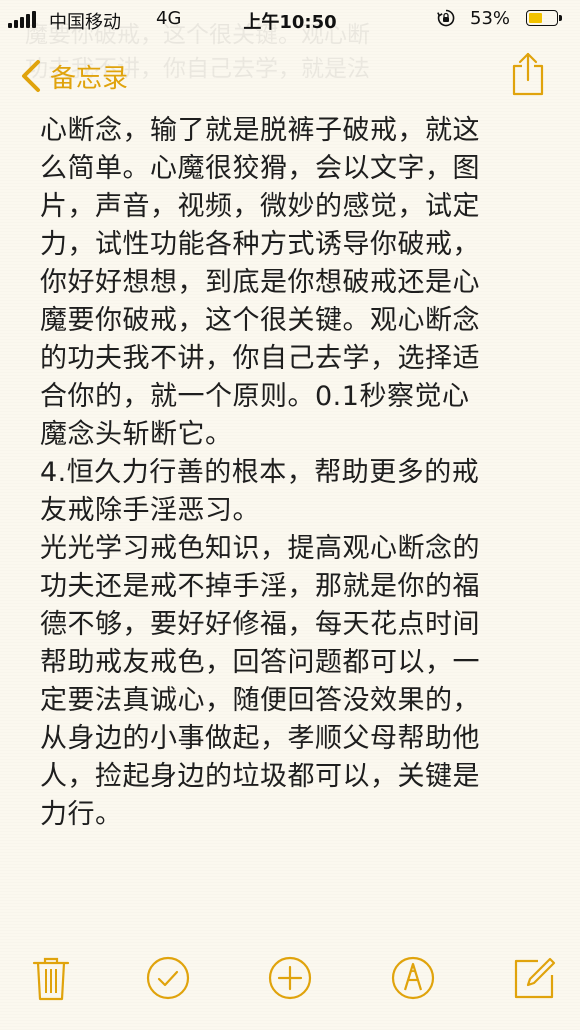 The image size is (580, 1030). I want to click on trash-icon, so click(51, 978).